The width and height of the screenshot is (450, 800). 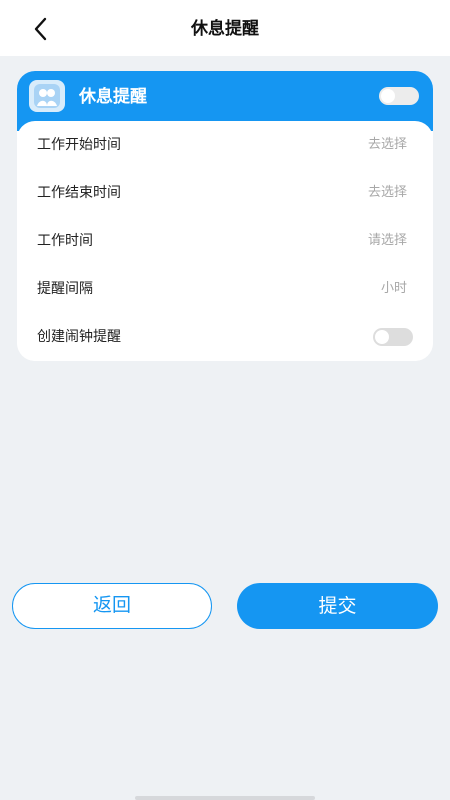 I want to click on row-label: 创建闹钟提醒, so click(x=79, y=337).